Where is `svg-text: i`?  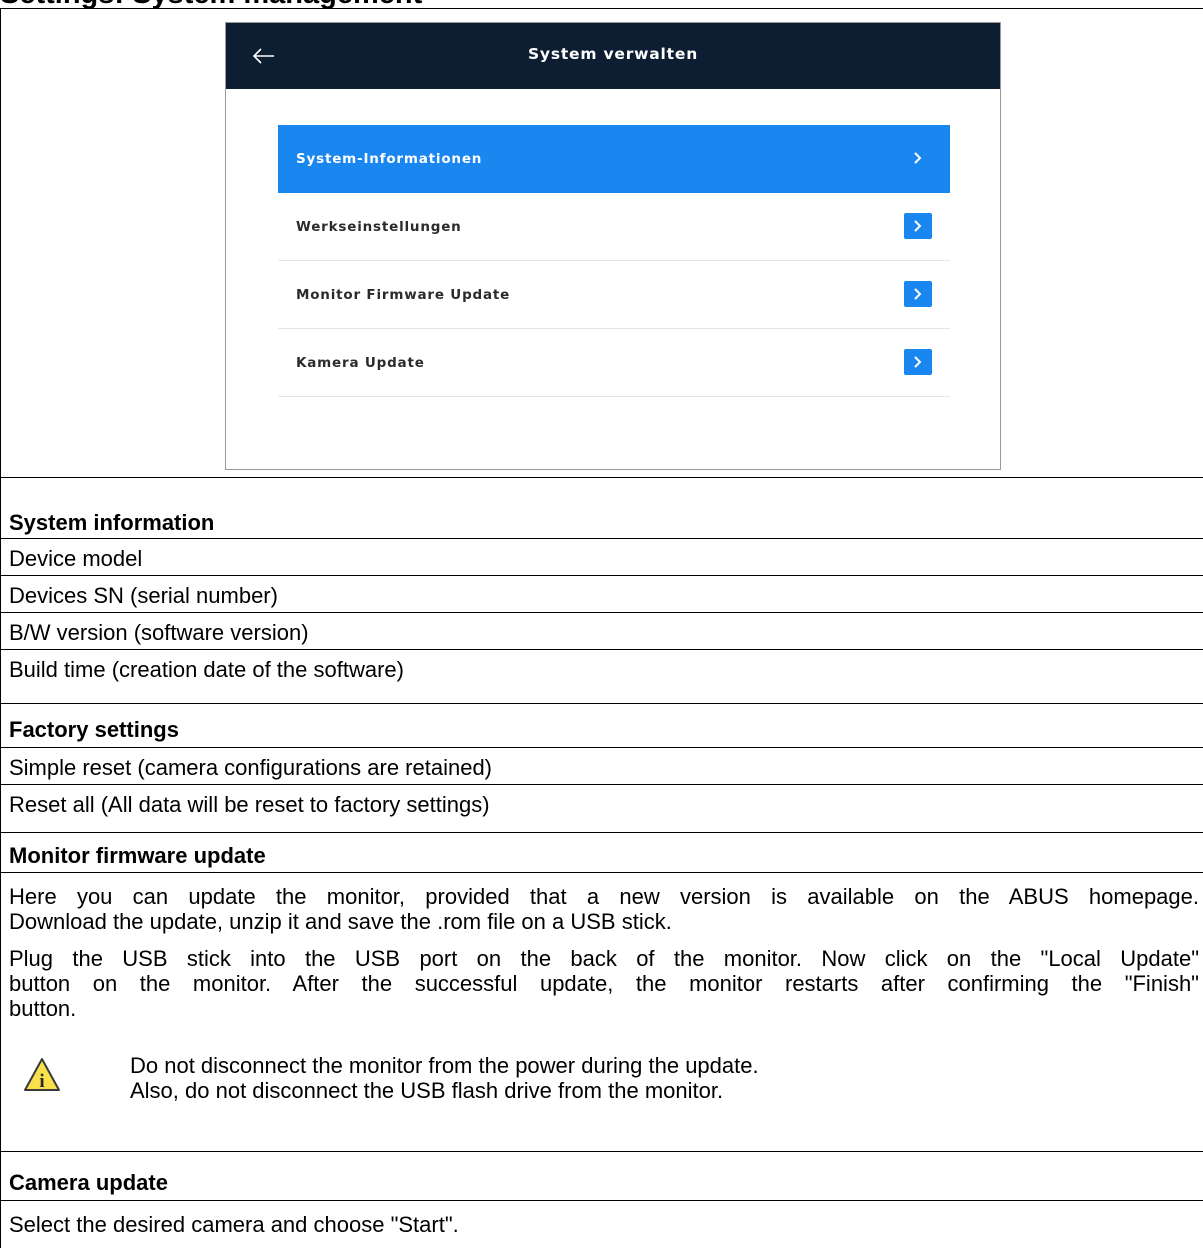
svg-text: i is located at coordinates (41, 1081).